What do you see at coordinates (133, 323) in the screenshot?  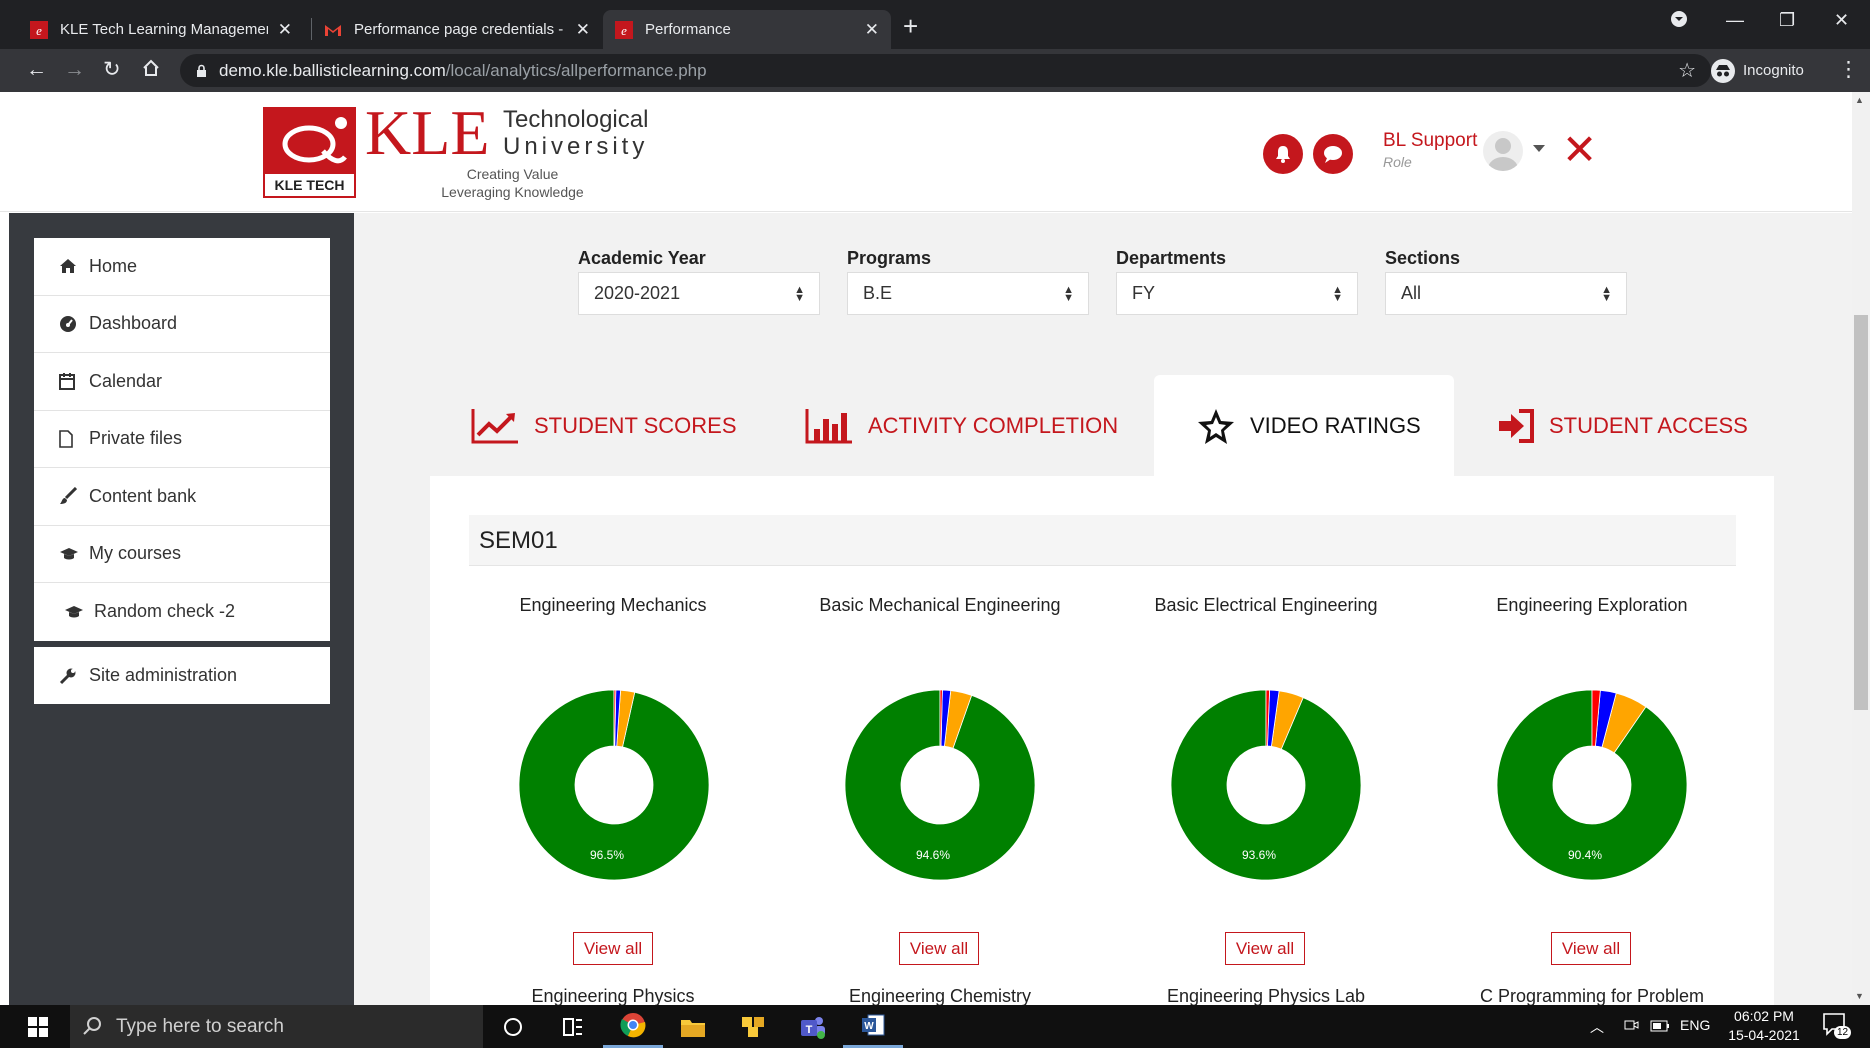 I see `sidebar-item-label: Dashboard` at bounding box center [133, 323].